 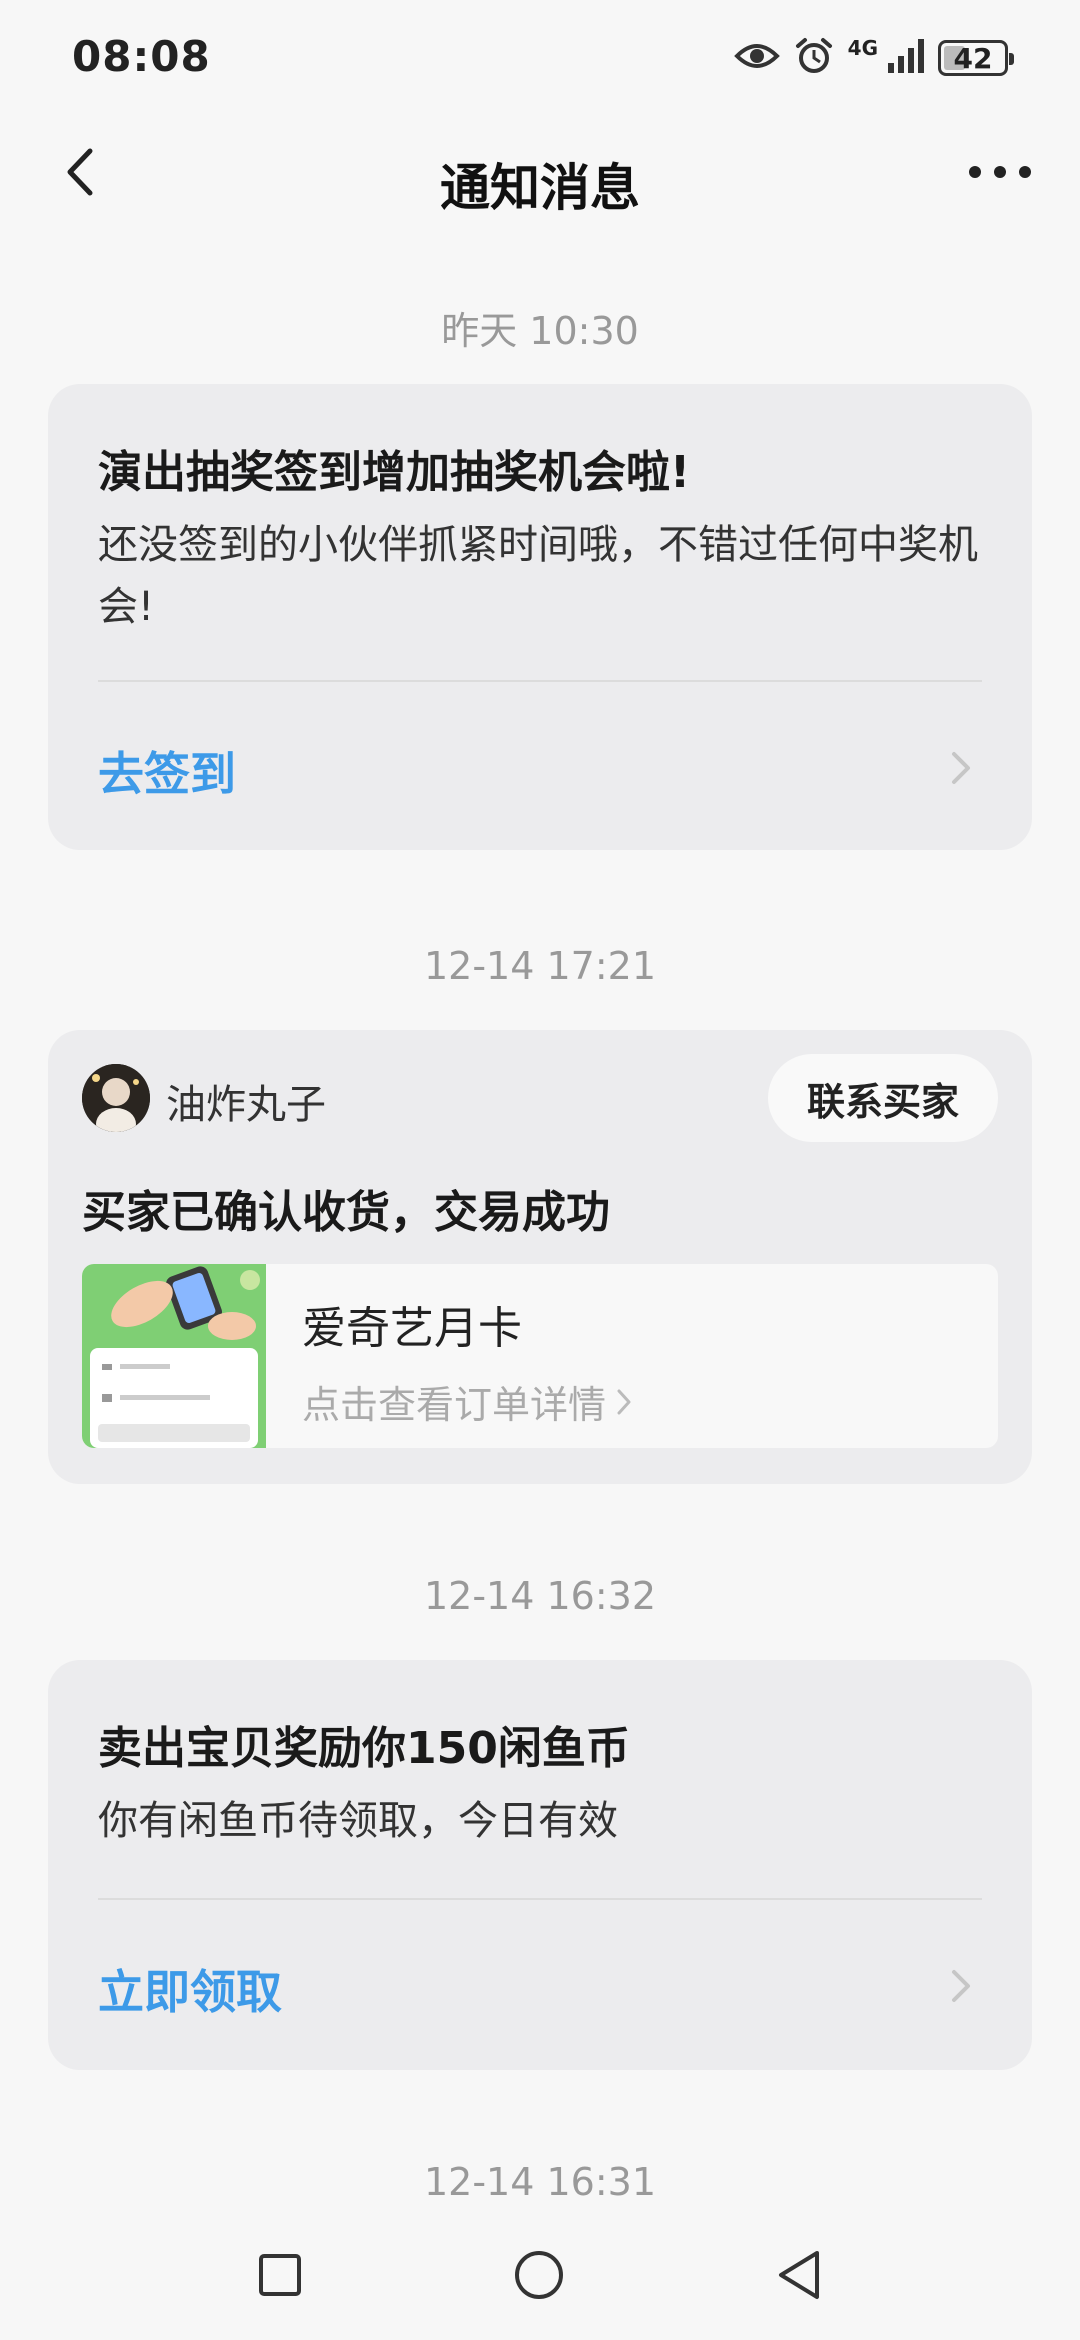 I want to click on order-status: 买家已确认收货，交易成功, so click(x=346, y=1212).